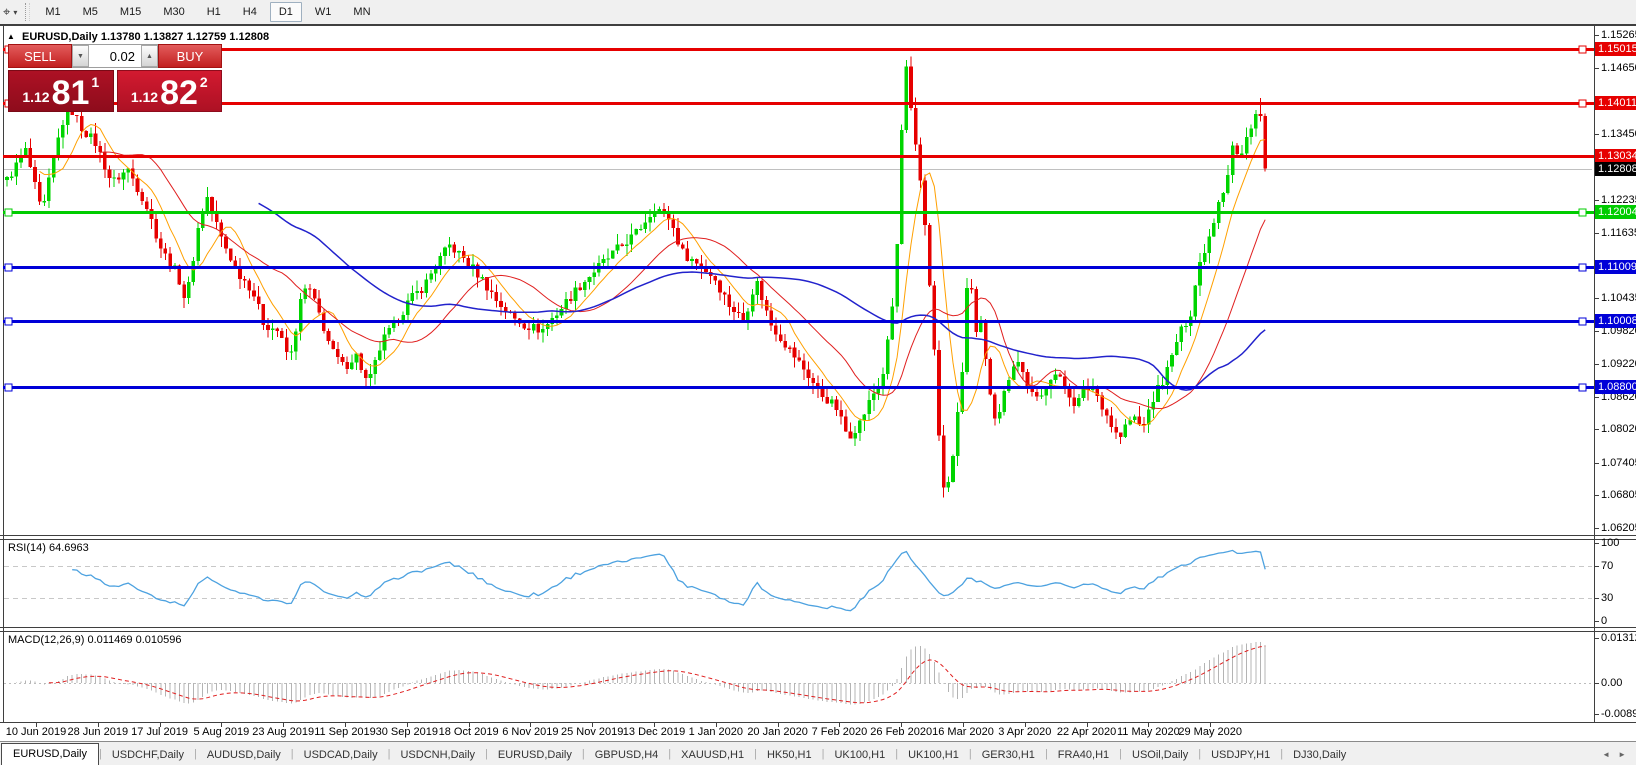 This screenshot has height=765, width=1636. Describe the element at coordinates (190, 56) in the screenshot. I see `buy-button: BUY` at that location.